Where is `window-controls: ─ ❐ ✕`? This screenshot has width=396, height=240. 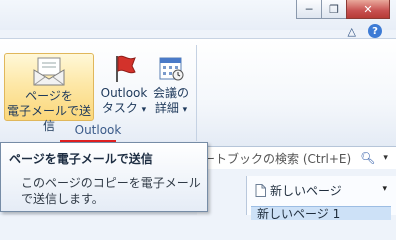
window-controls: ─ ❐ ✕ is located at coordinates (343, 9).